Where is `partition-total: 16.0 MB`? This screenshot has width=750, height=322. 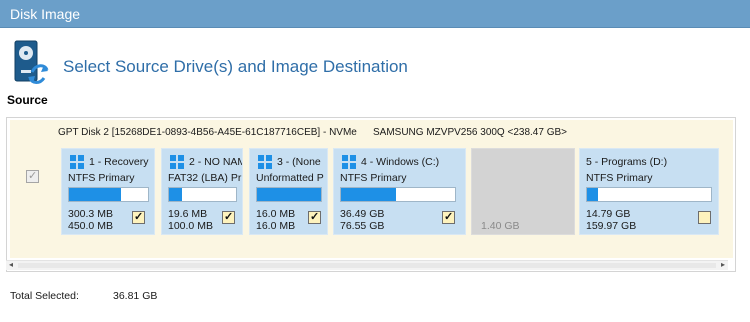
partition-total: 16.0 MB is located at coordinates (276, 226).